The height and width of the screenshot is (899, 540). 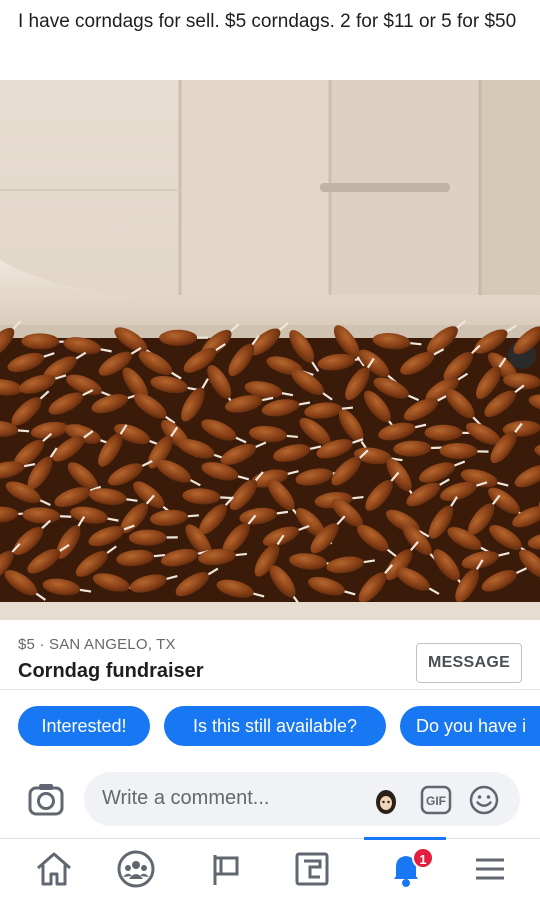 I want to click on gif-label: GIF, so click(x=436, y=801).